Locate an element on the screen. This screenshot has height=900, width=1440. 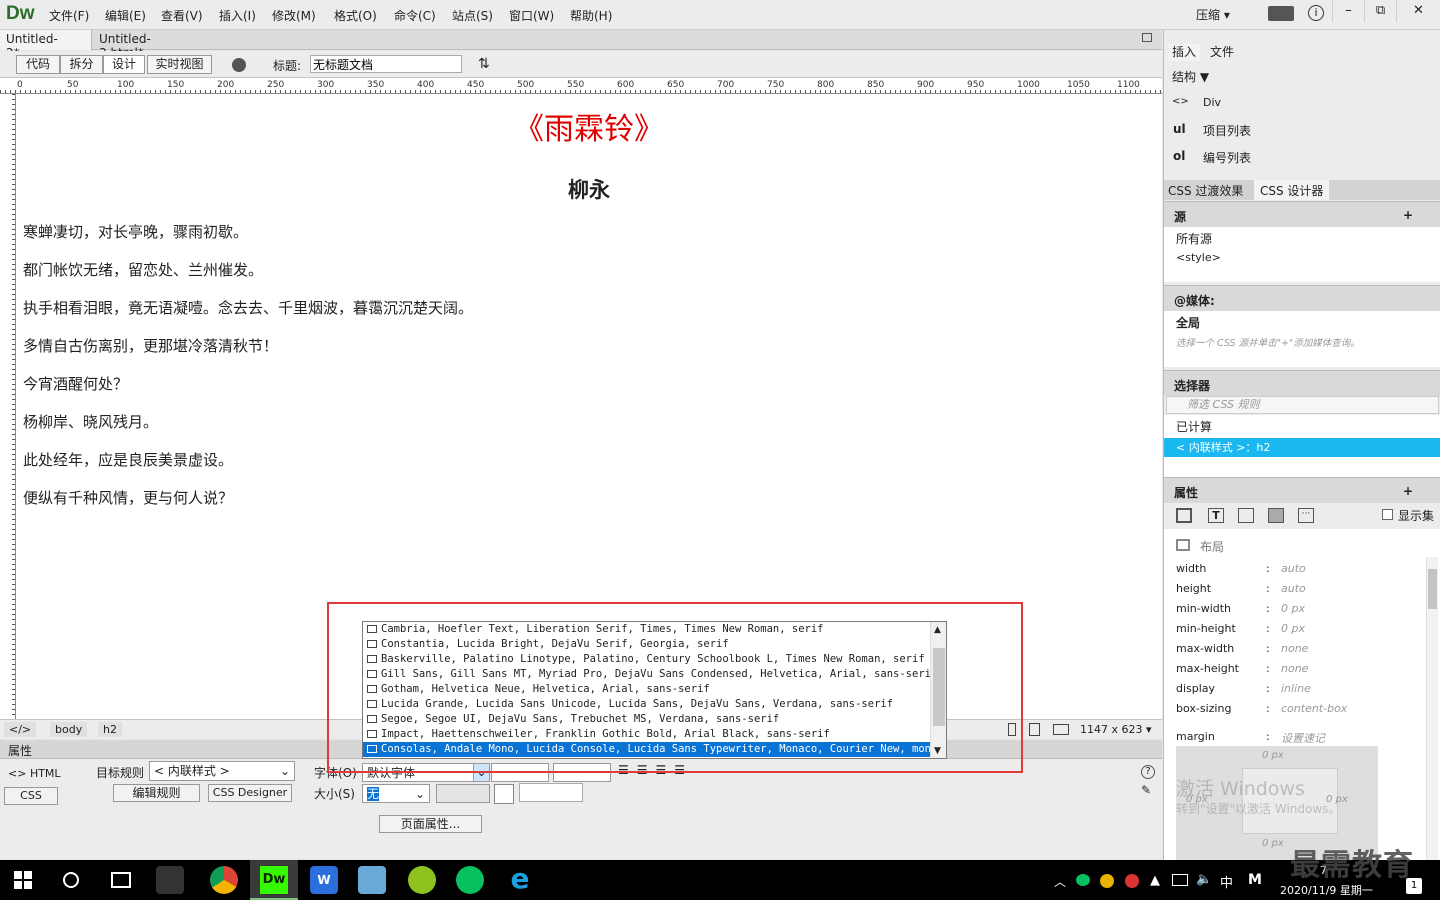
workspace-switcher: 压缩 ▾ is located at coordinates (1213, 14).